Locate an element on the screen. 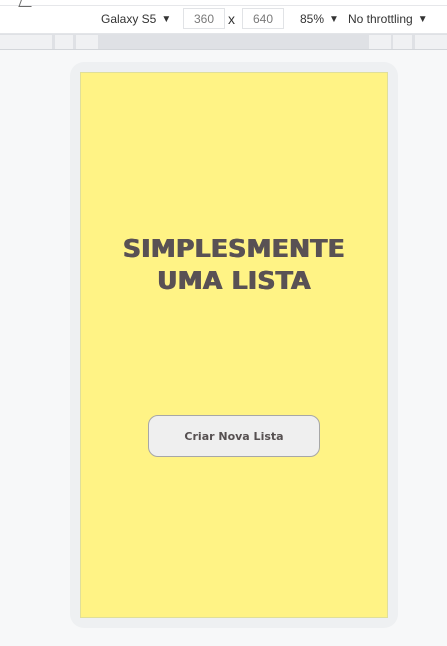 The height and width of the screenshot is (646, 447). app-title: SIMPLESMENTE UMA LISTA is located at coordinates (234, 265).